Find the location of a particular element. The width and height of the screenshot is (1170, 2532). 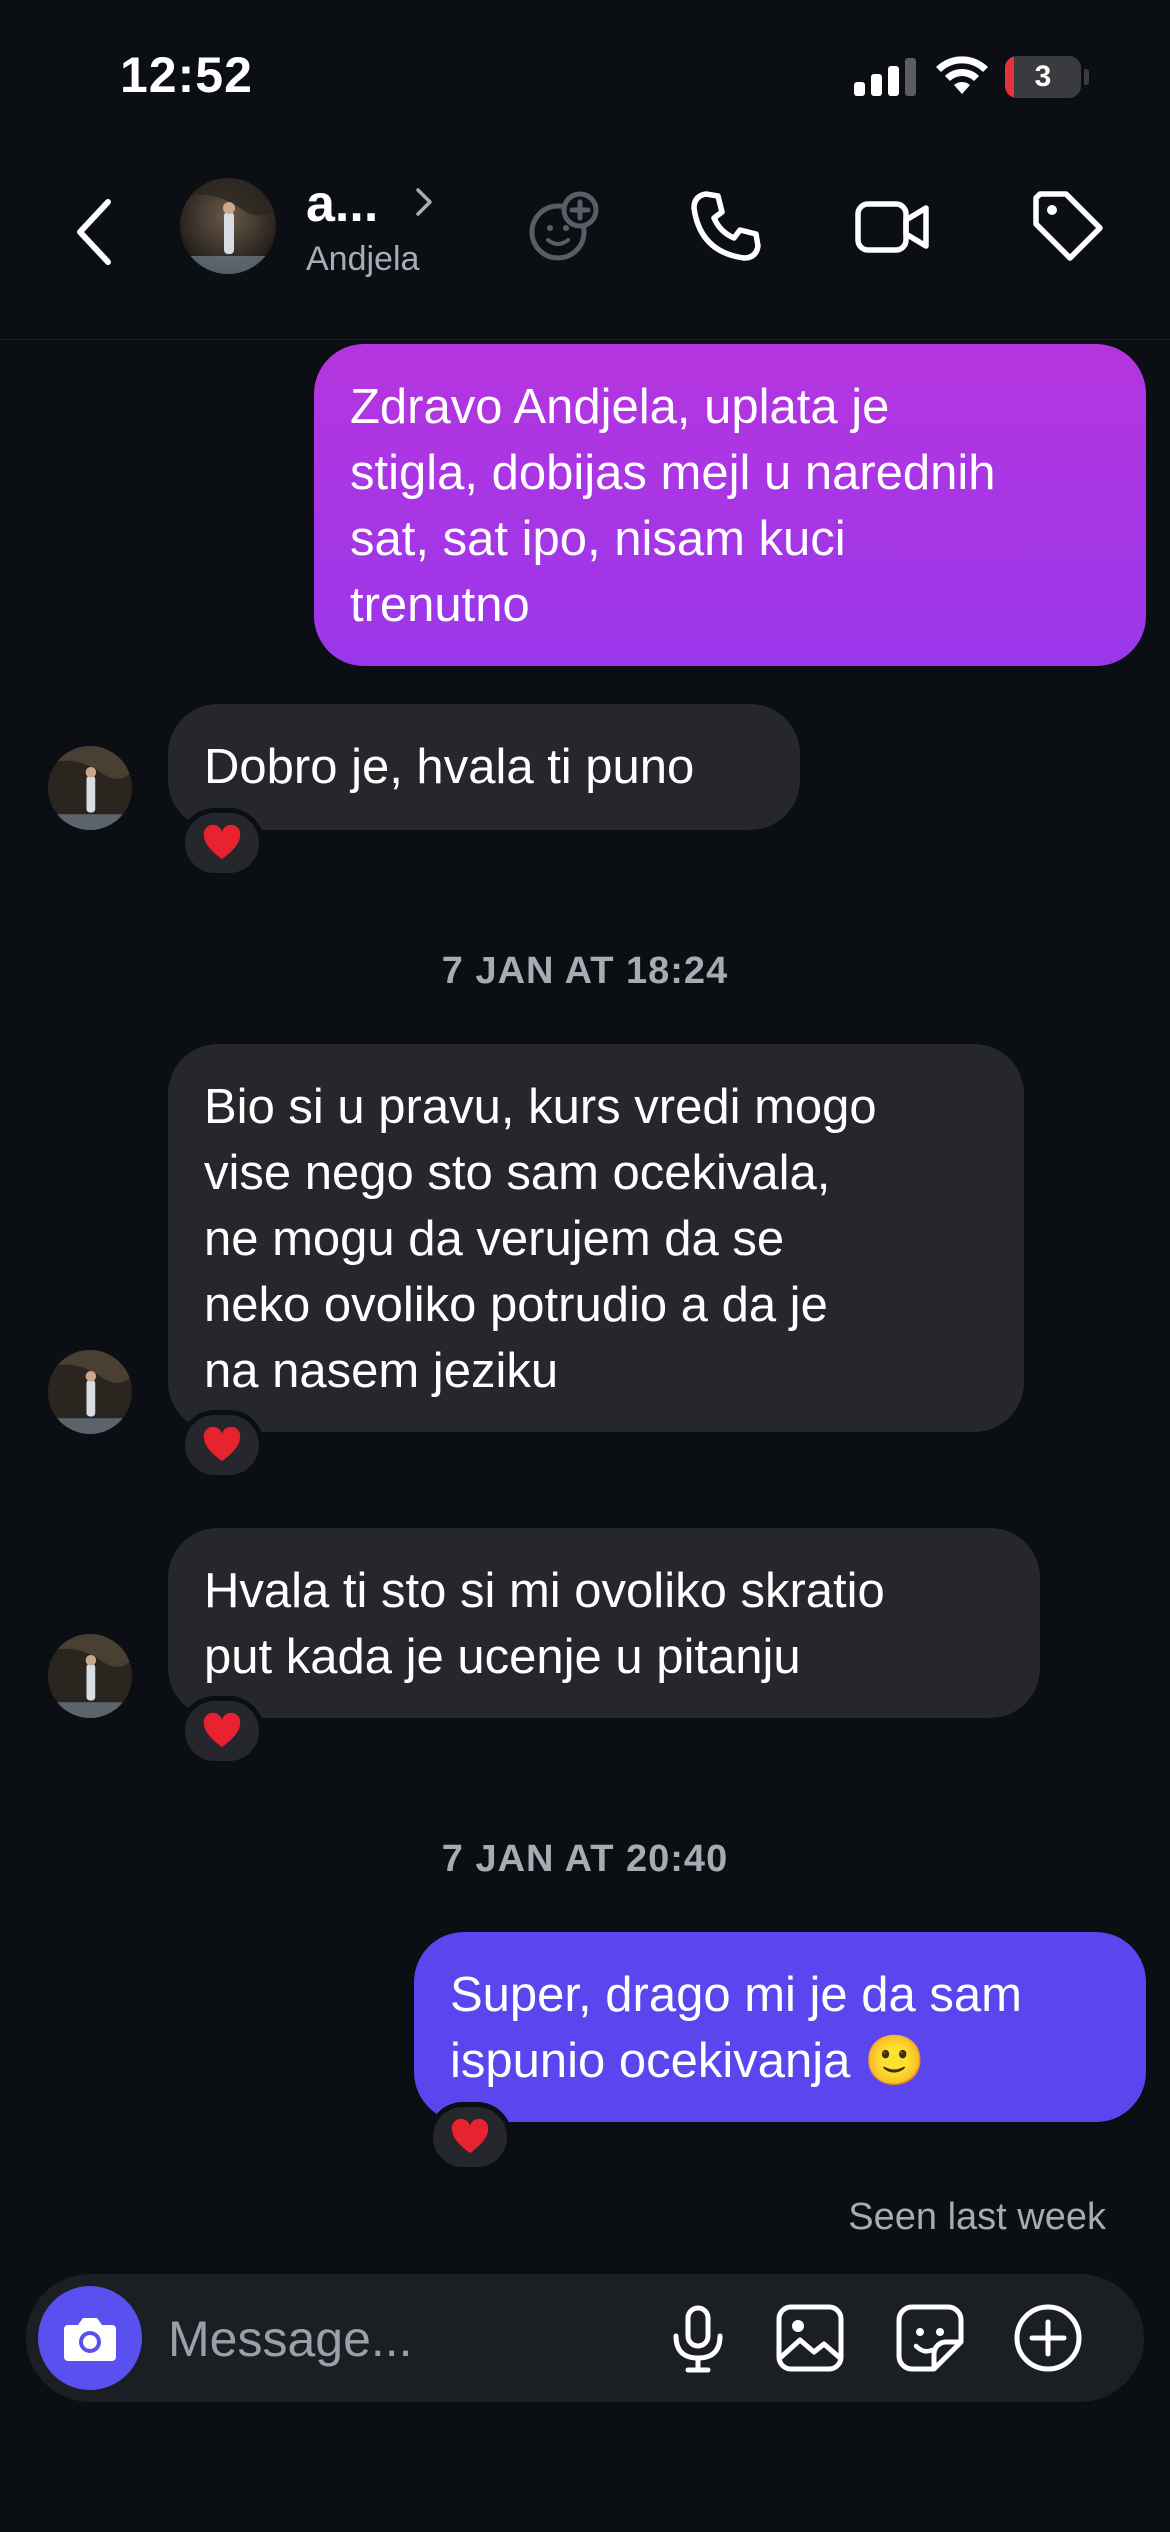

status-bar: 12:52 3 is located at coordinates (585, 75).